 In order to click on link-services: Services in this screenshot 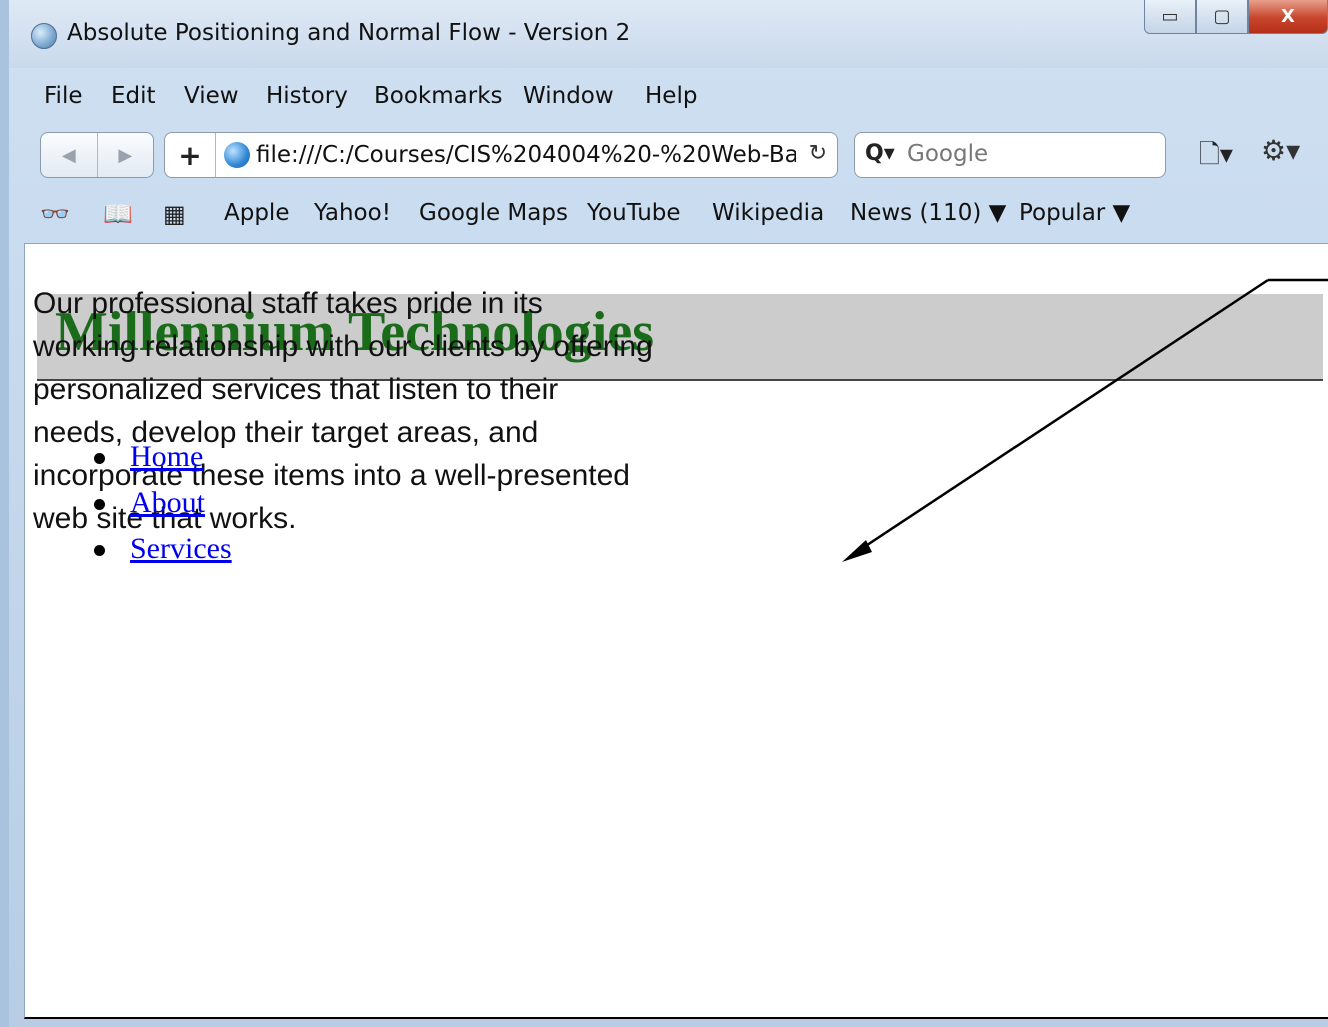, I will do `click(181, 548)`.